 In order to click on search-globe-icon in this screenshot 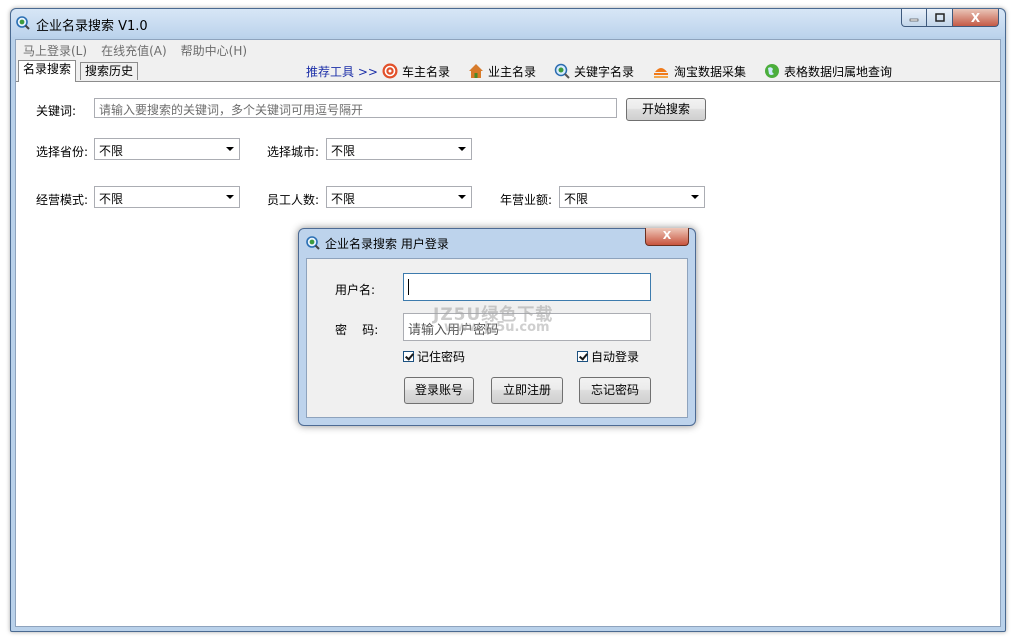, I will do `click(562, 71)`.